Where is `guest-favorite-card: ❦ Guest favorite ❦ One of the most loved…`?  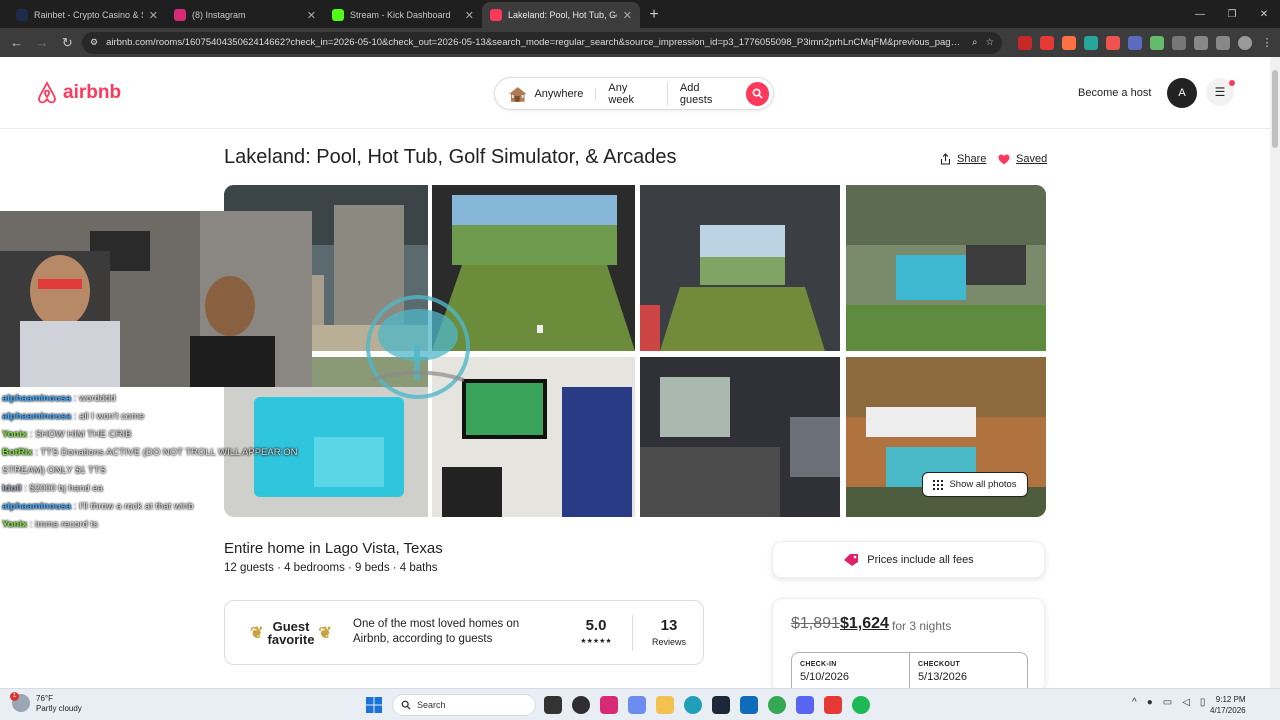 guest-favorite-card: ❦ Guest favorite ❦ One of the most loved… is located at coordinates (464, 632).